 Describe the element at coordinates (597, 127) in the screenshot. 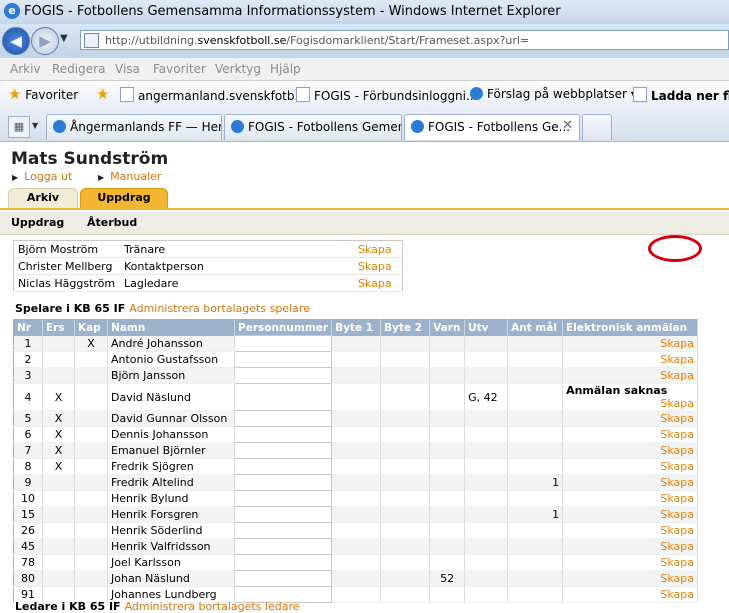

I see `new-tab-button` at that location.